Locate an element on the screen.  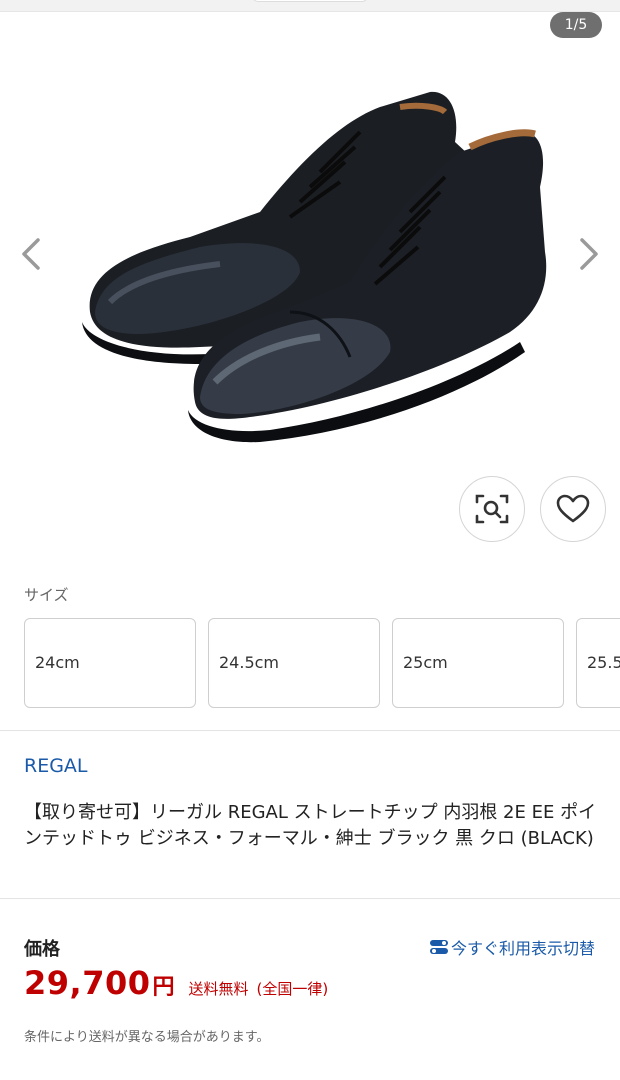
top-handle is located at coordinates (310, 1).